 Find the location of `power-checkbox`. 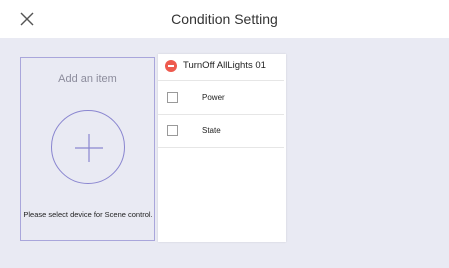

power-checkbox is located at coordinates (172, 97).